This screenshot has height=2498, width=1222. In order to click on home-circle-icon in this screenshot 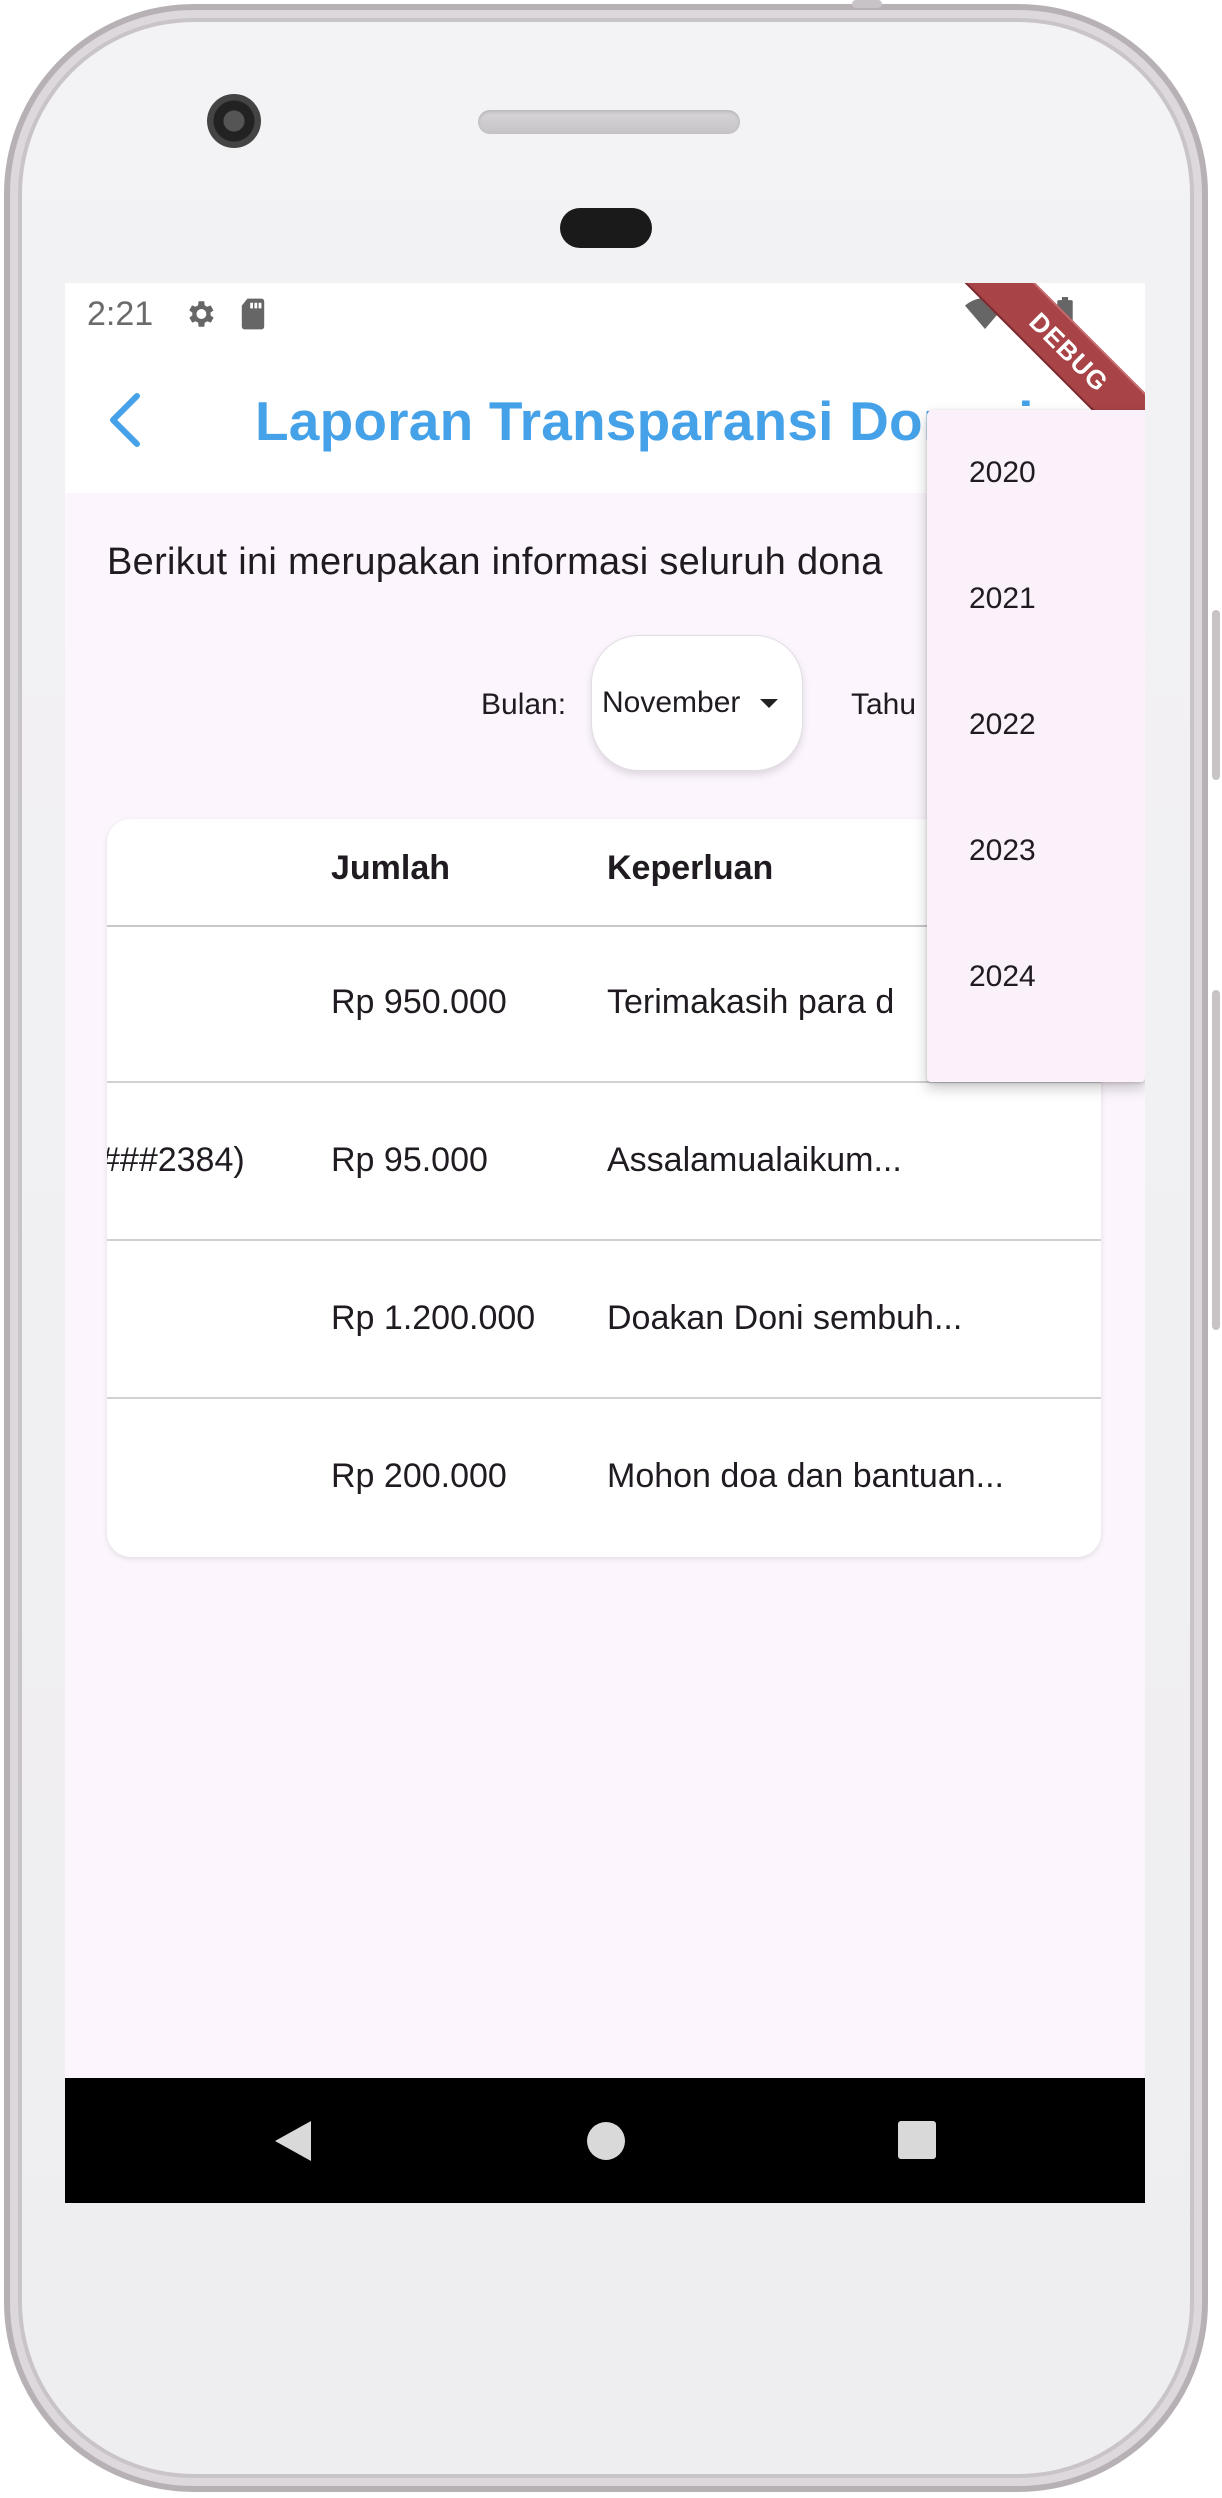, I will do `click(606, 2143)`.